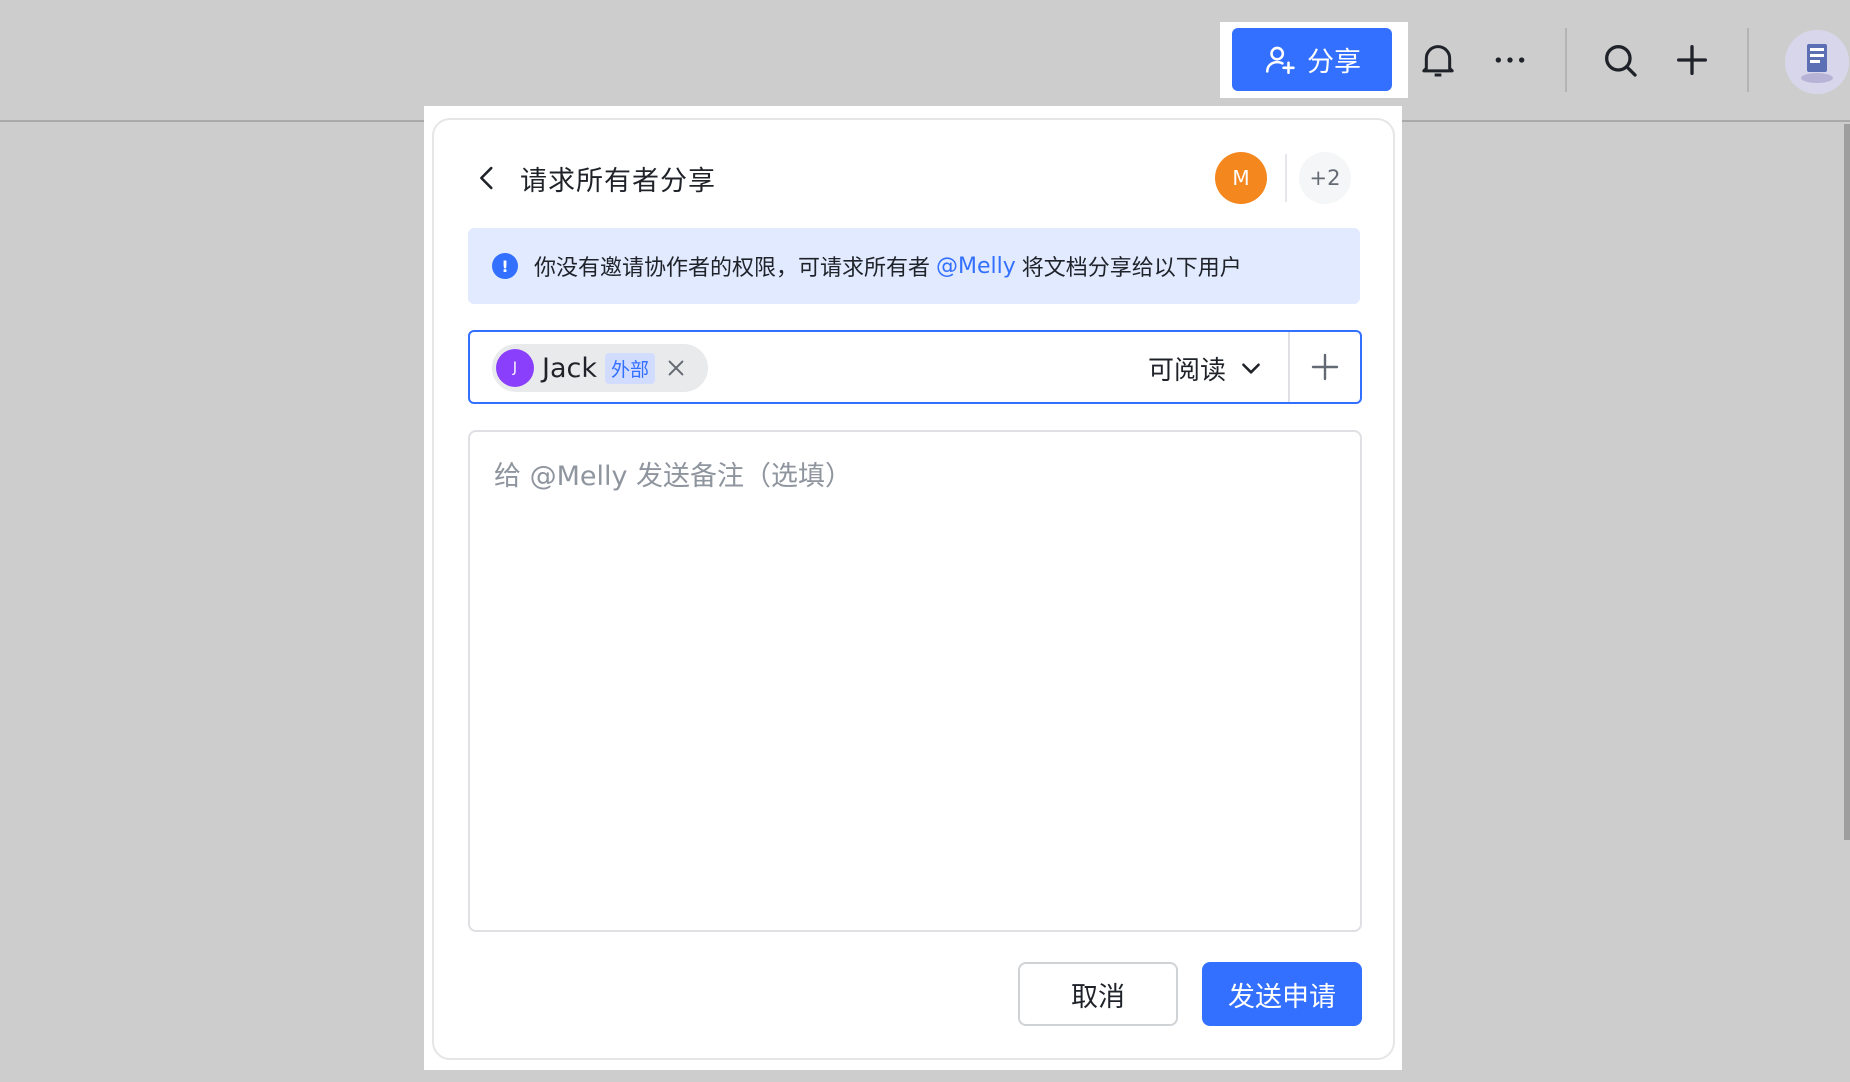  I want to click on bell-icon, so click(1438, 61).